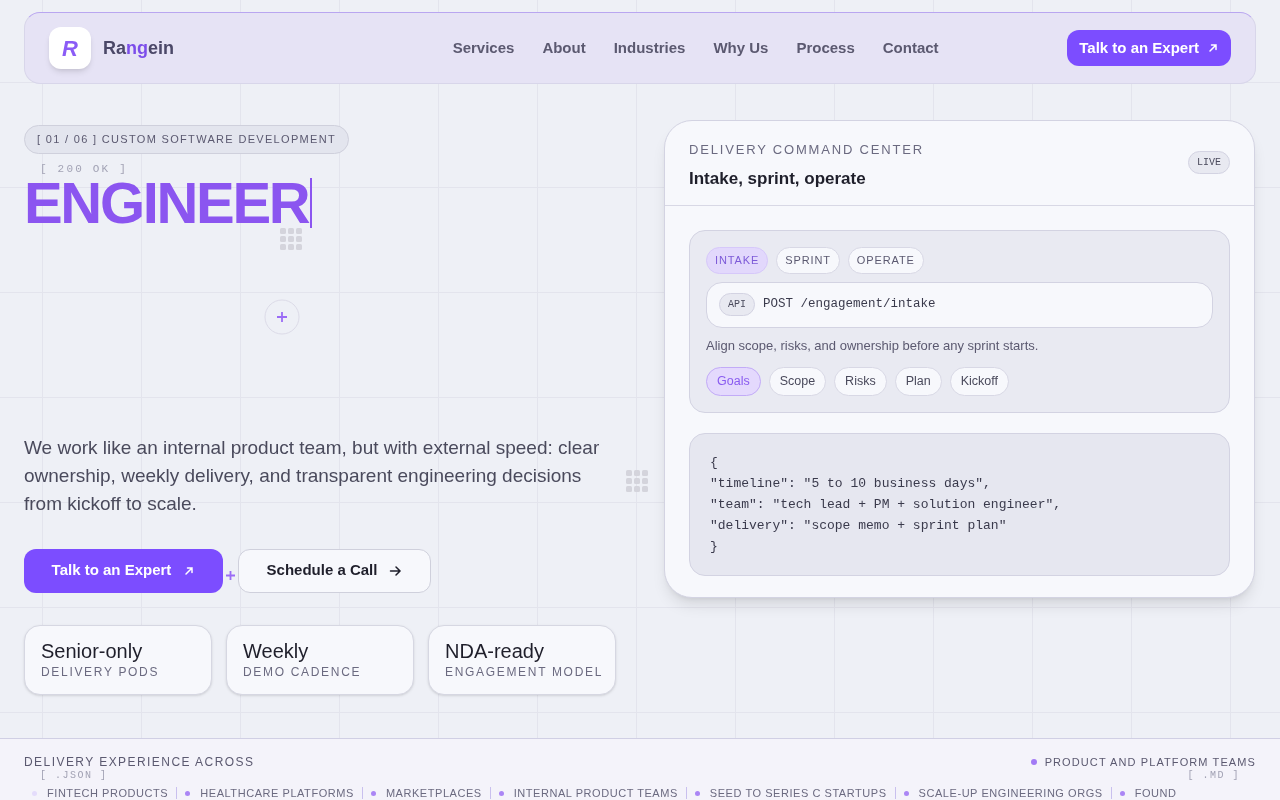 The width and height of the screenshot is (1280, 800). What do you see at coordinates (84, 169) in the screenshot?
I see `status-label: [ 200 OK ]` at bounding box center [84, 169].